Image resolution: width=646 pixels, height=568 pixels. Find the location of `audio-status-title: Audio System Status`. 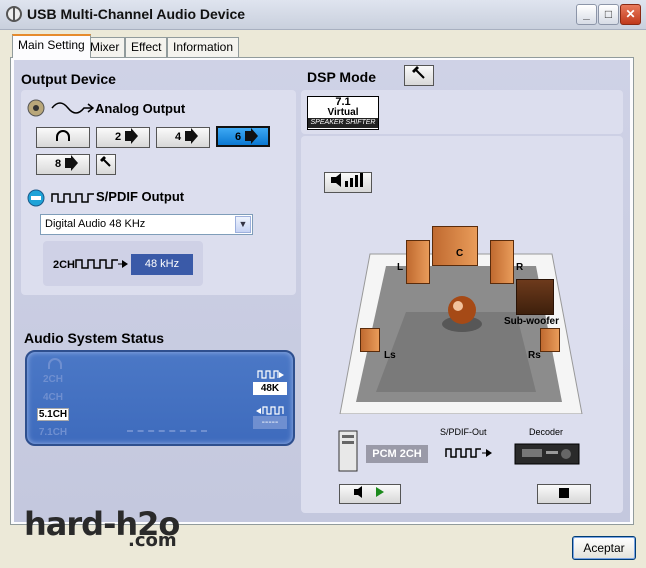

audio-status-title: Audio System Status is located at coordinates (94, 338).